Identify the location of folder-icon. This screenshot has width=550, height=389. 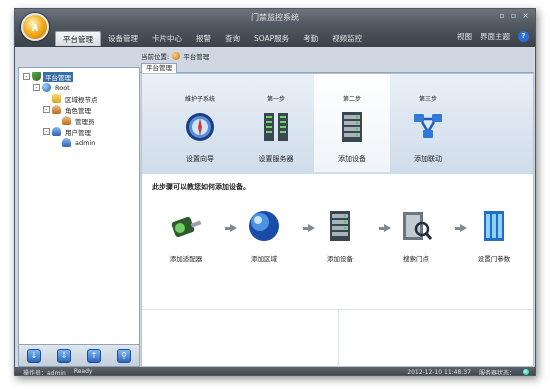
(56, 98).